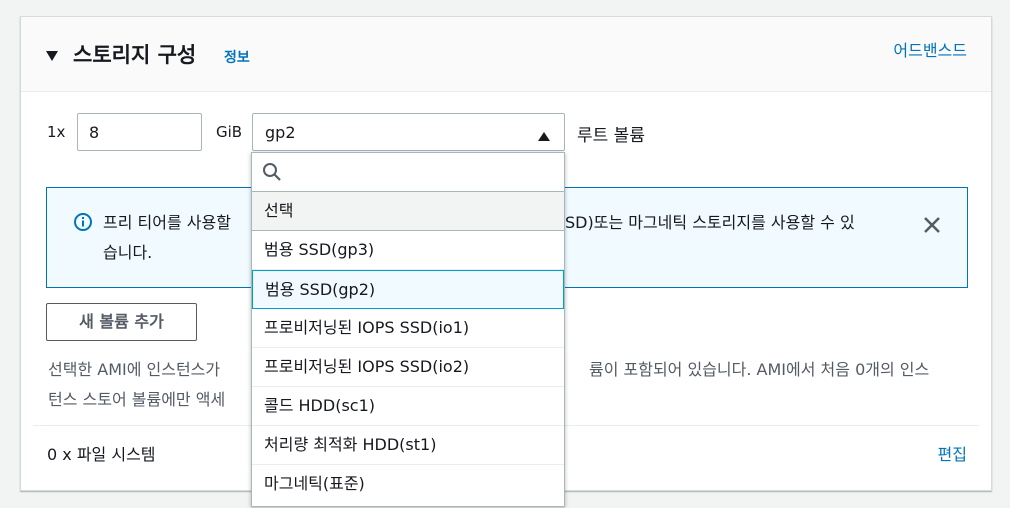  Describe the element at coordinates (101, 454) in the screenshot. I see `file-systems-label: 0 x 파일 시스템` at that location.